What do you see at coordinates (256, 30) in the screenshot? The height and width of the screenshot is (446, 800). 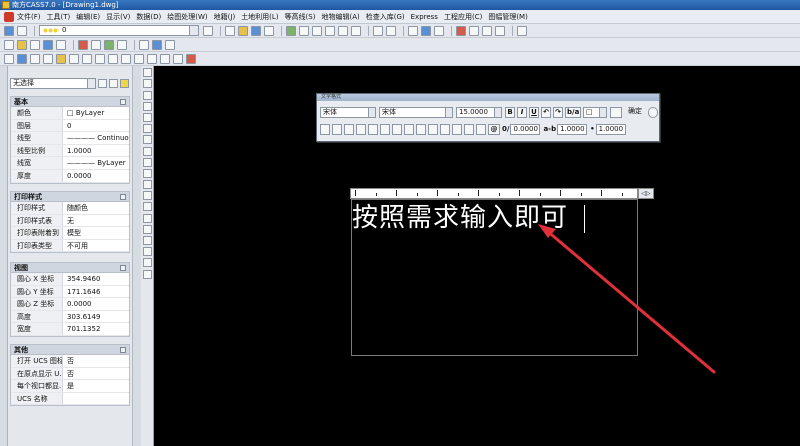 I see `save-icon` at bounding box center [256, 30].